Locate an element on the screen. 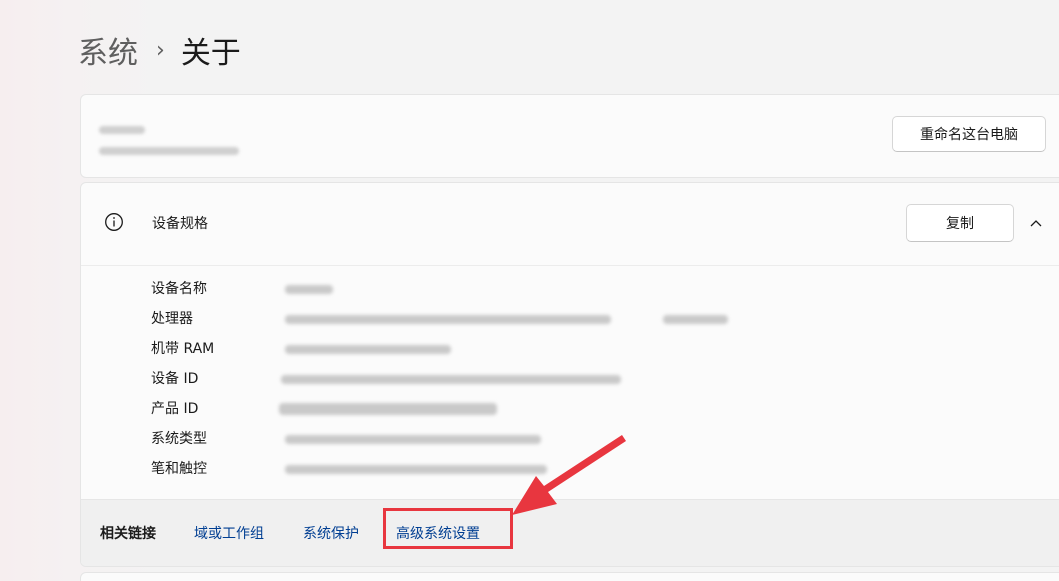 The image size is (1059, 581). link-system-protection: 系统保护 is located at coordinates (331, 533).